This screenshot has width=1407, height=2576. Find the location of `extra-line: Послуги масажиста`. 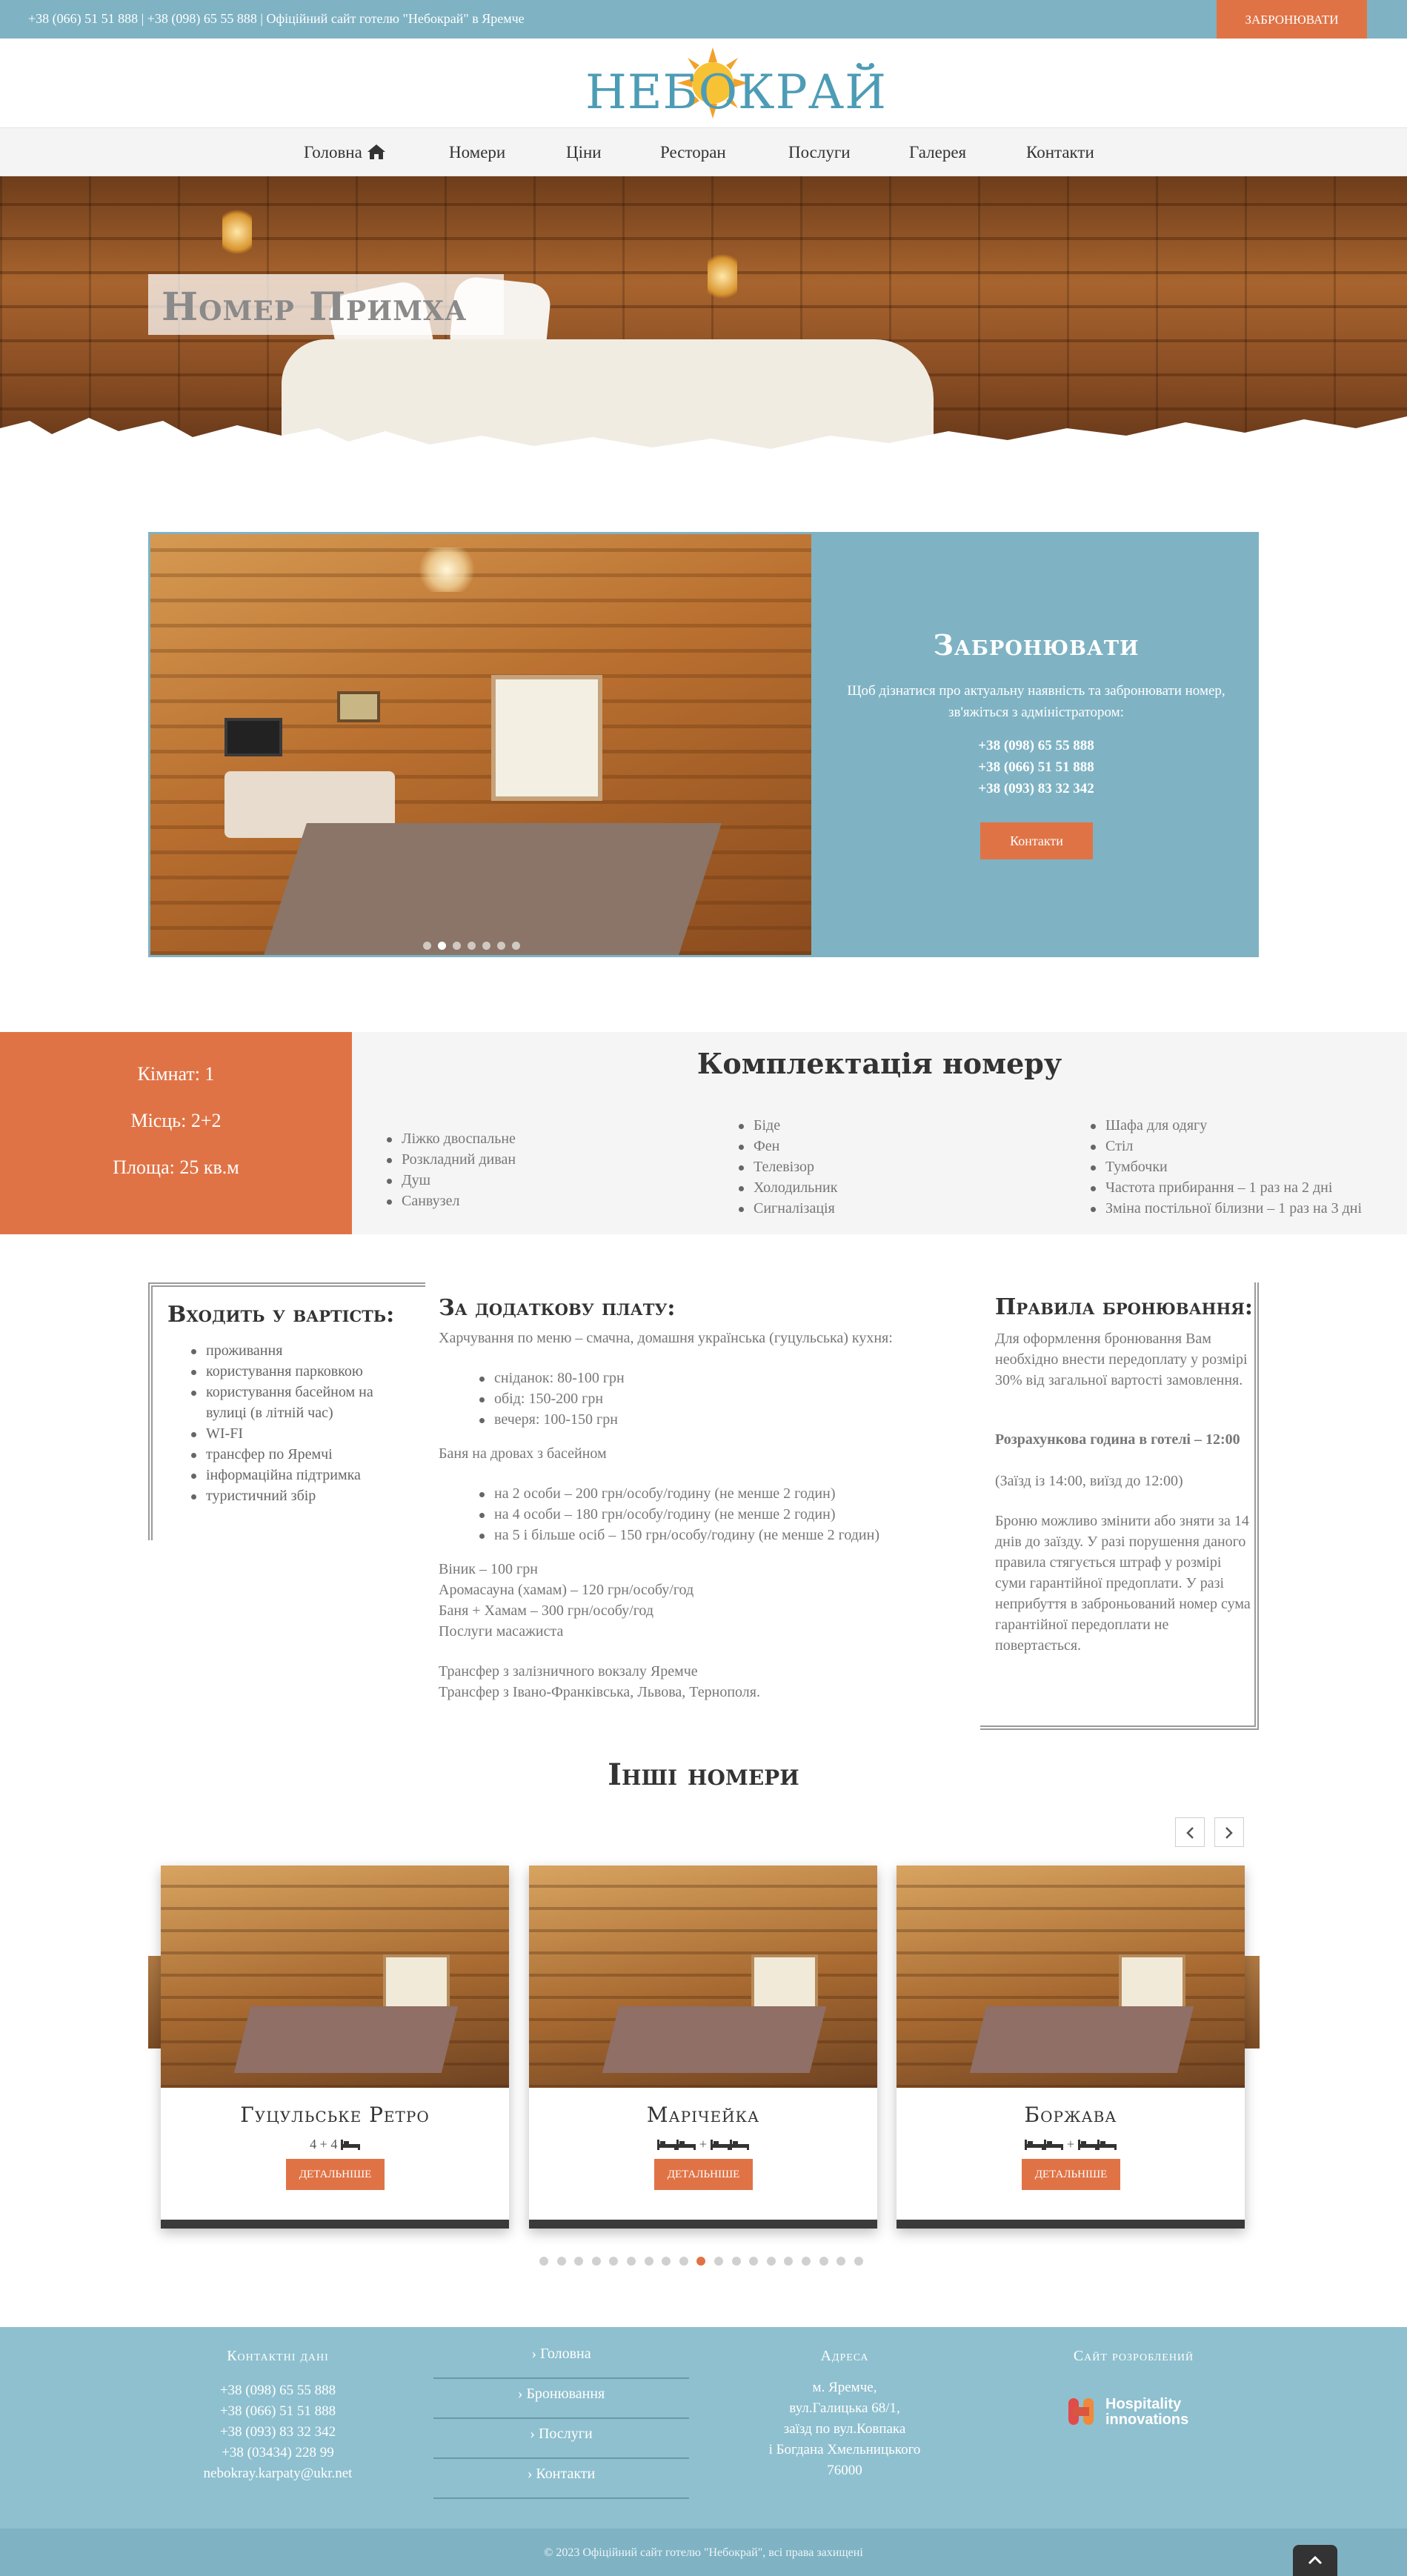

extra-line: Послуги масажиста is located at coordinates (501, 1631).